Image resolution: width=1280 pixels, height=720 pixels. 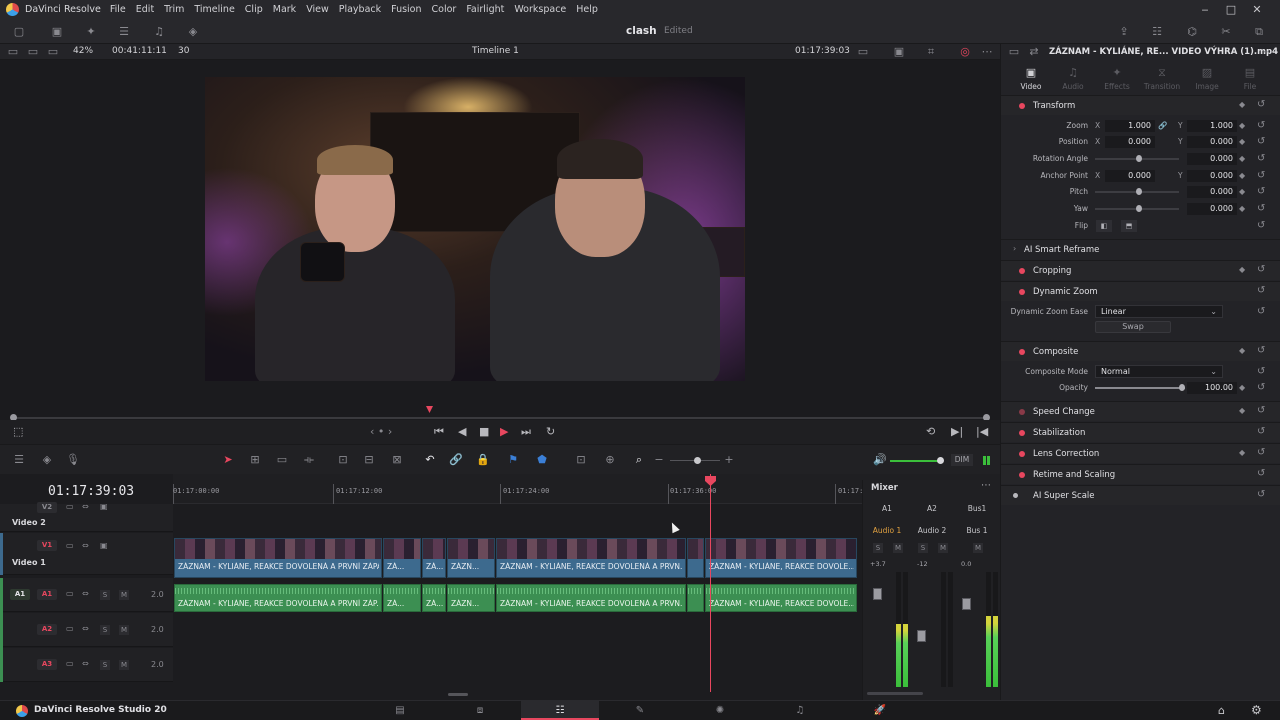 I want to click on share-icon: ⇪, so click(x=1124, y=31).